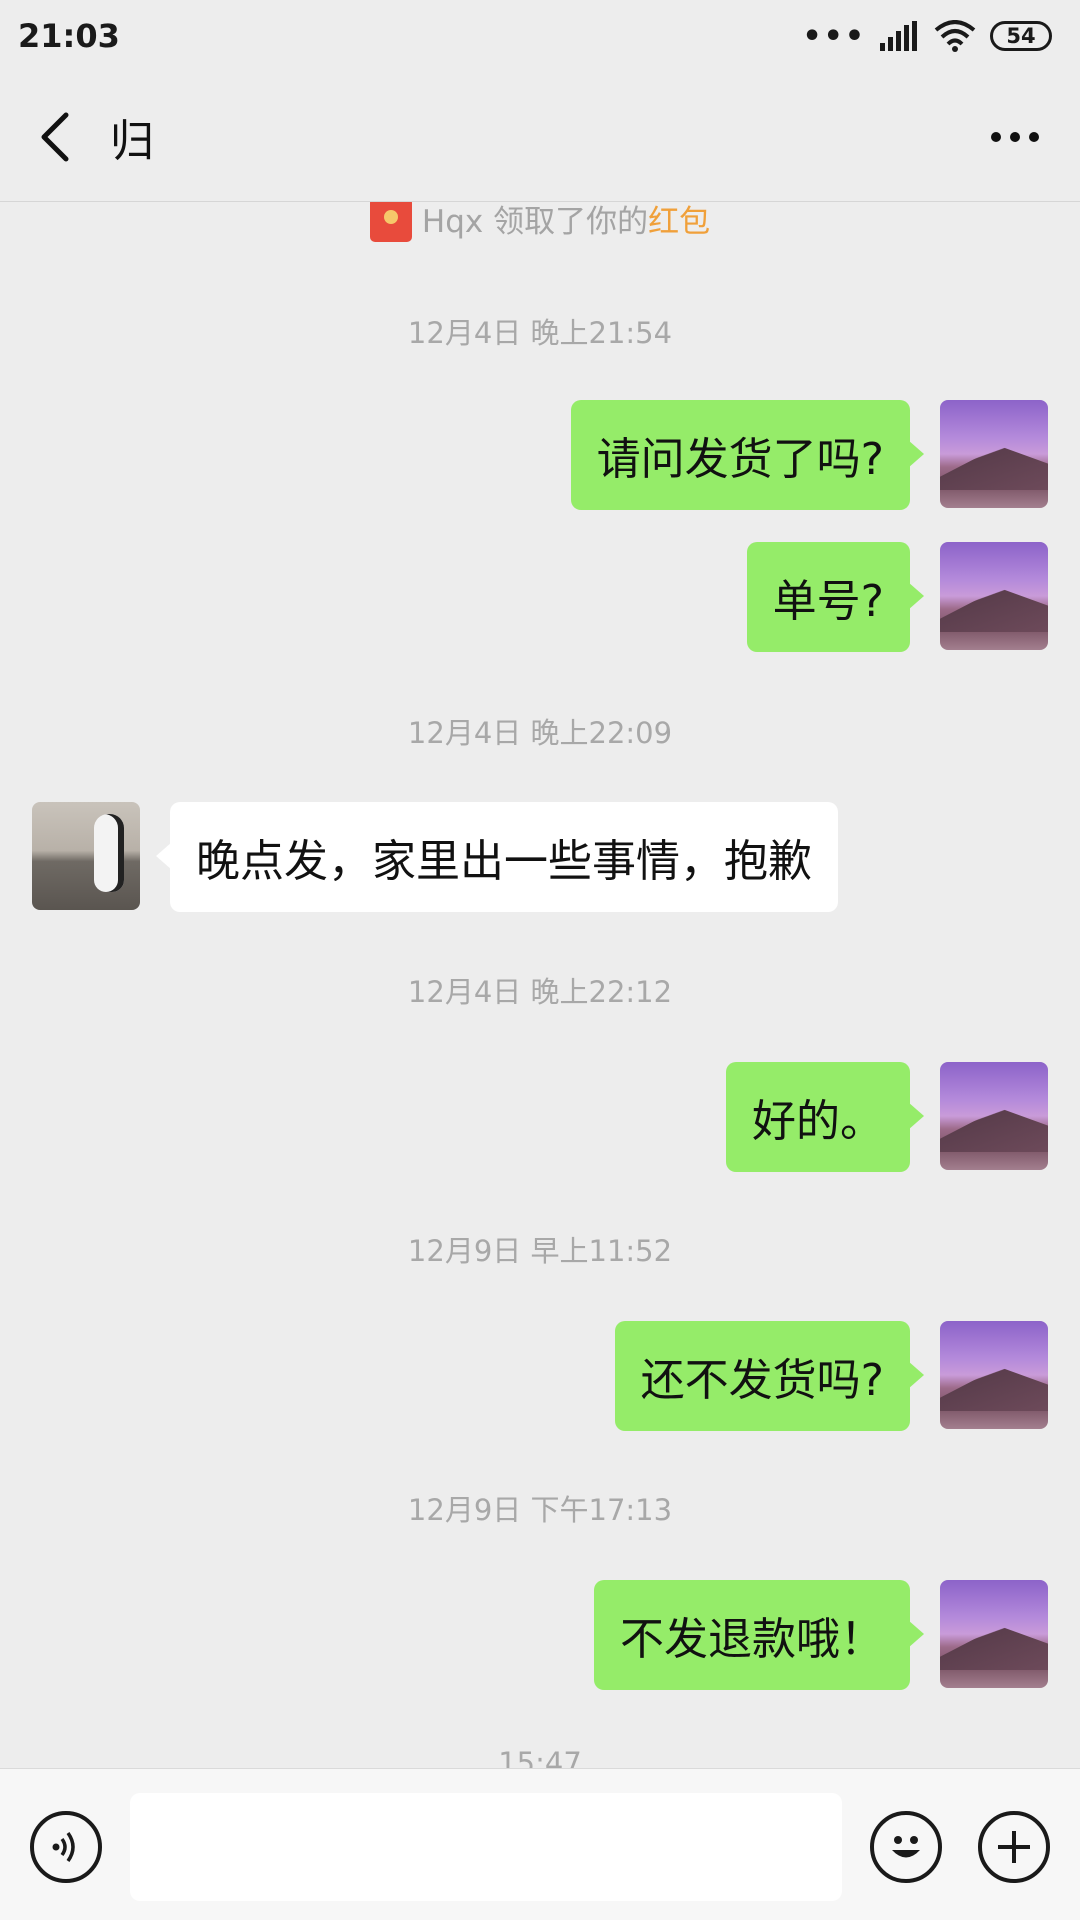  I want to click on red-packet-text: Hqx 领取了你的, so click(535, 222).